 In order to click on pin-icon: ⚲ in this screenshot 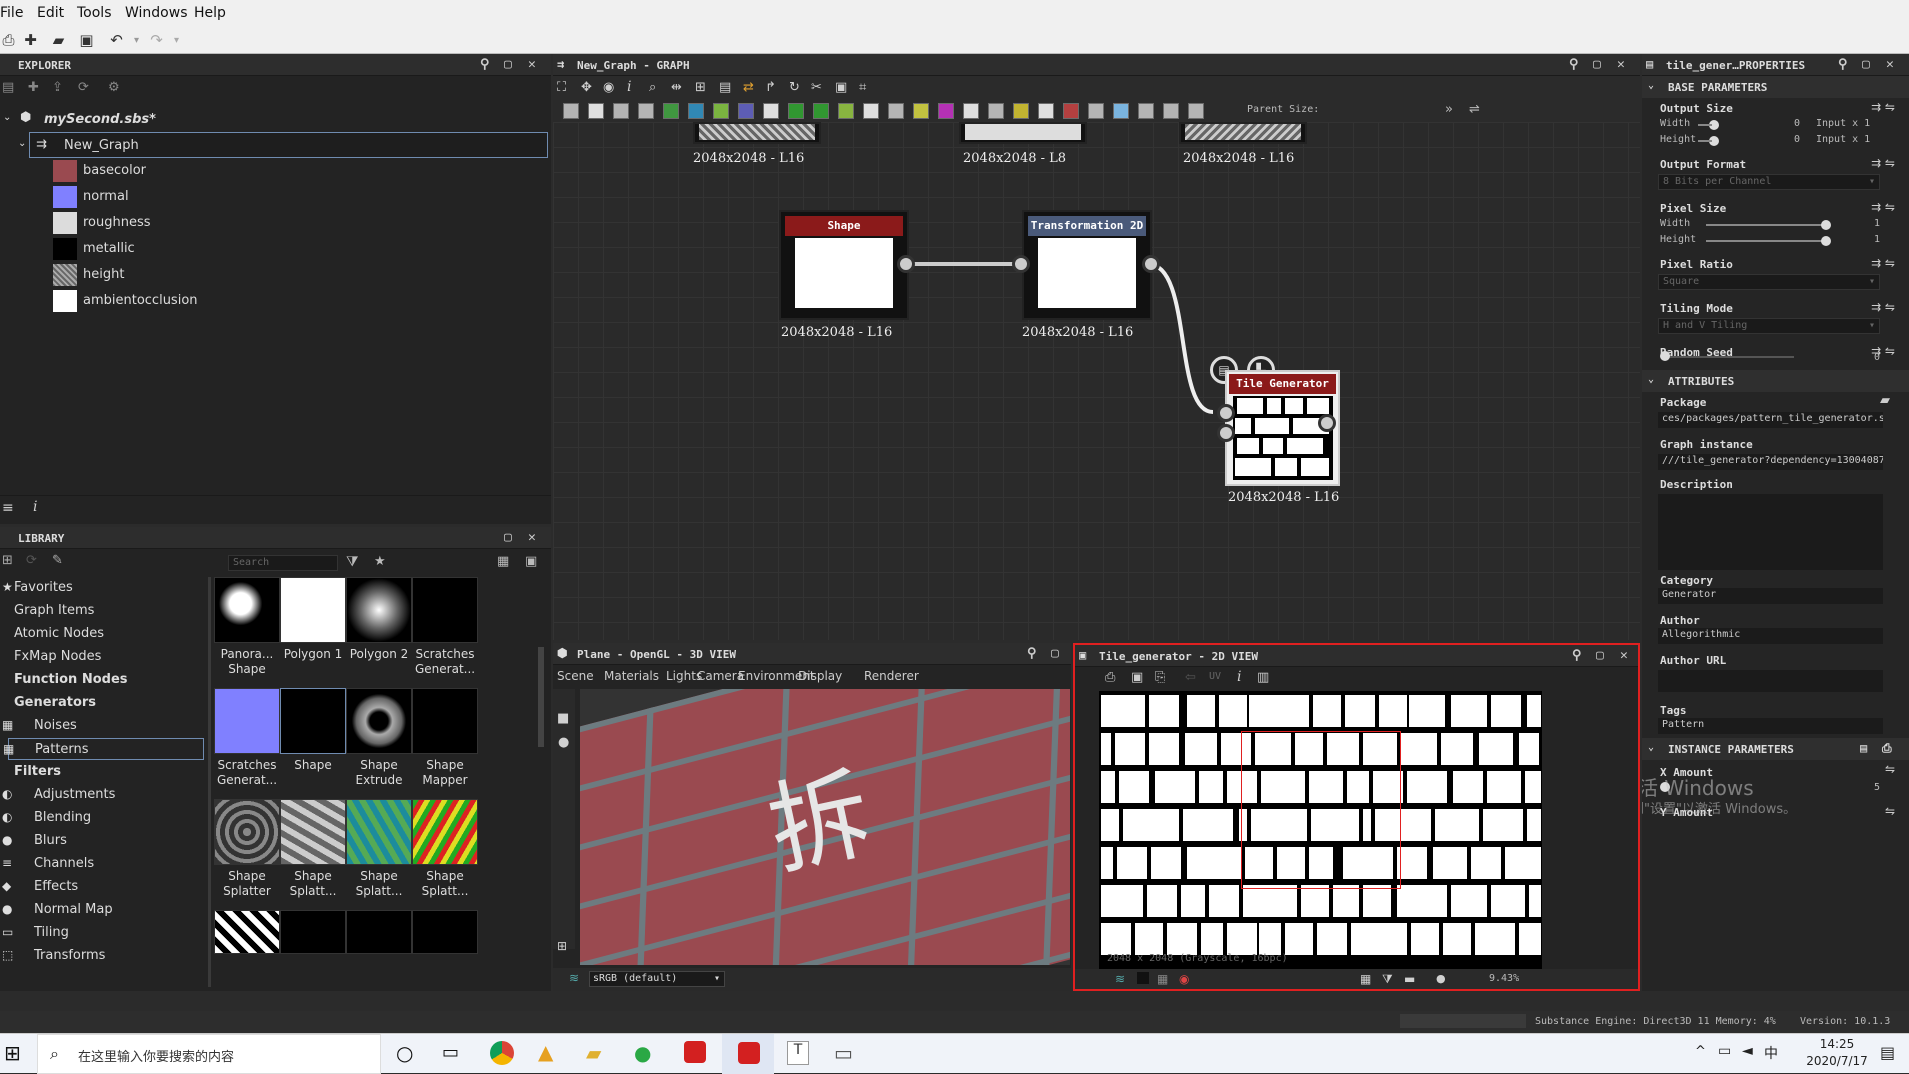, I will do `click(1843, 64)`.